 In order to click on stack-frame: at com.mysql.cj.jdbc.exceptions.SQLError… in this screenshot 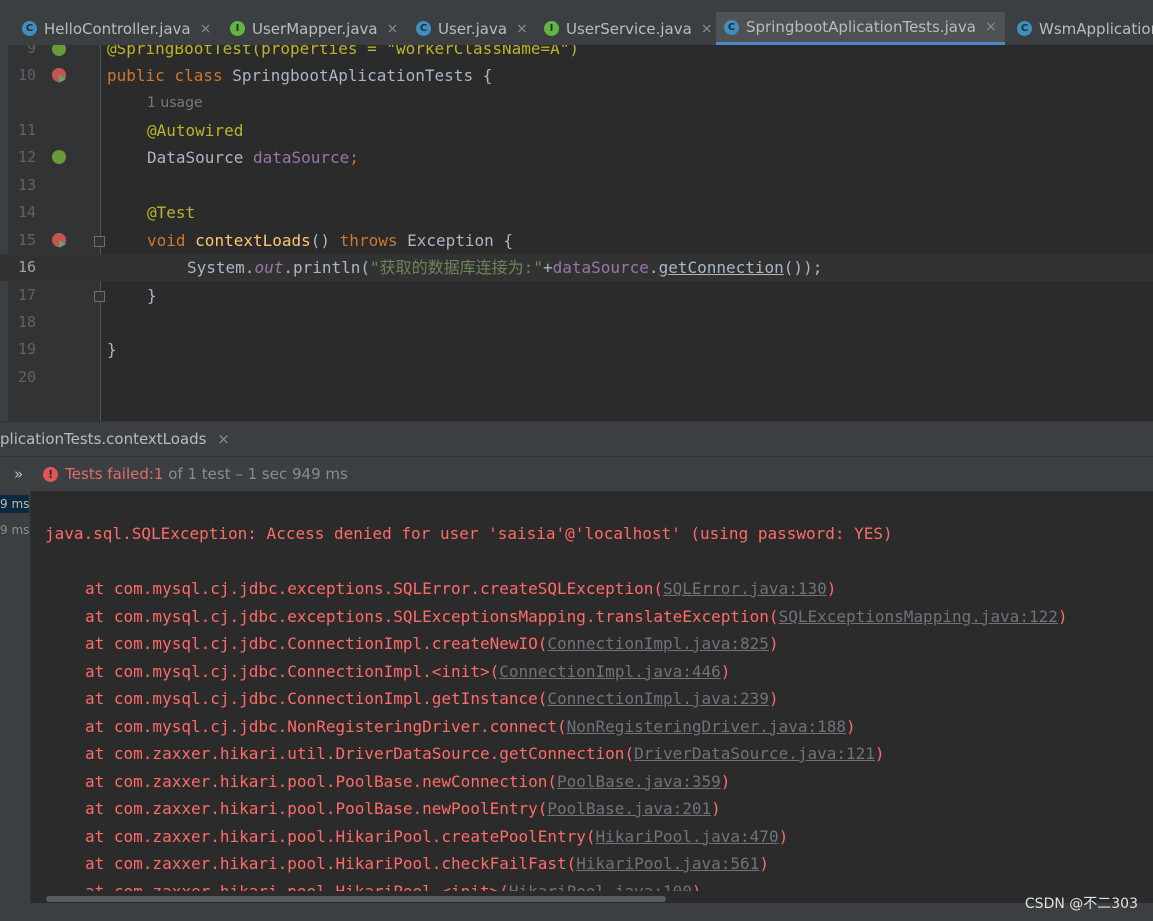, I will do `click(460, 588)`.